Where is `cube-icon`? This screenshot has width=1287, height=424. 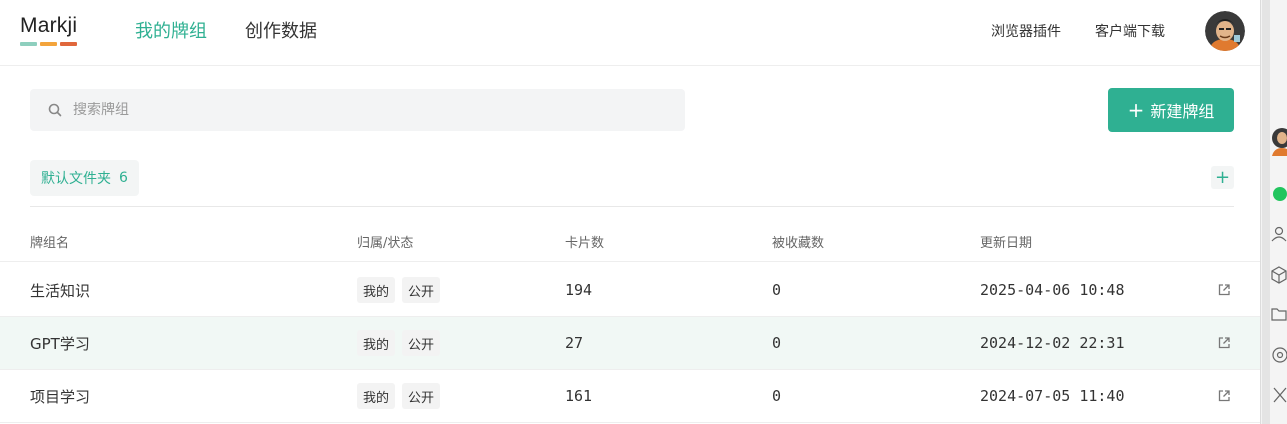
cube-icon is located at coordinates (1278, 277).